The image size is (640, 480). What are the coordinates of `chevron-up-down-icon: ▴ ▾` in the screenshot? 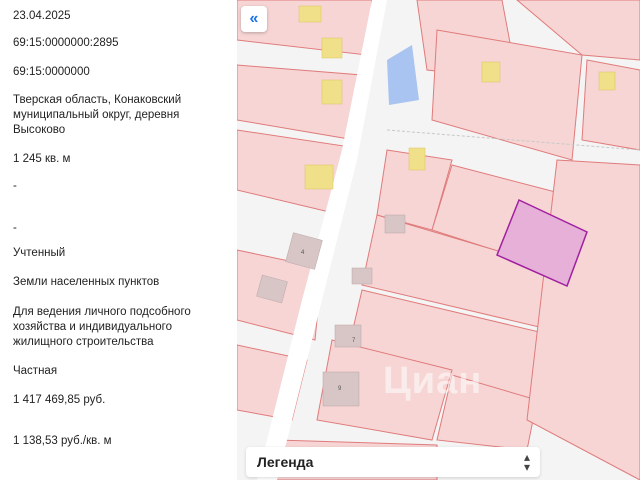 It's located at (526, 462).